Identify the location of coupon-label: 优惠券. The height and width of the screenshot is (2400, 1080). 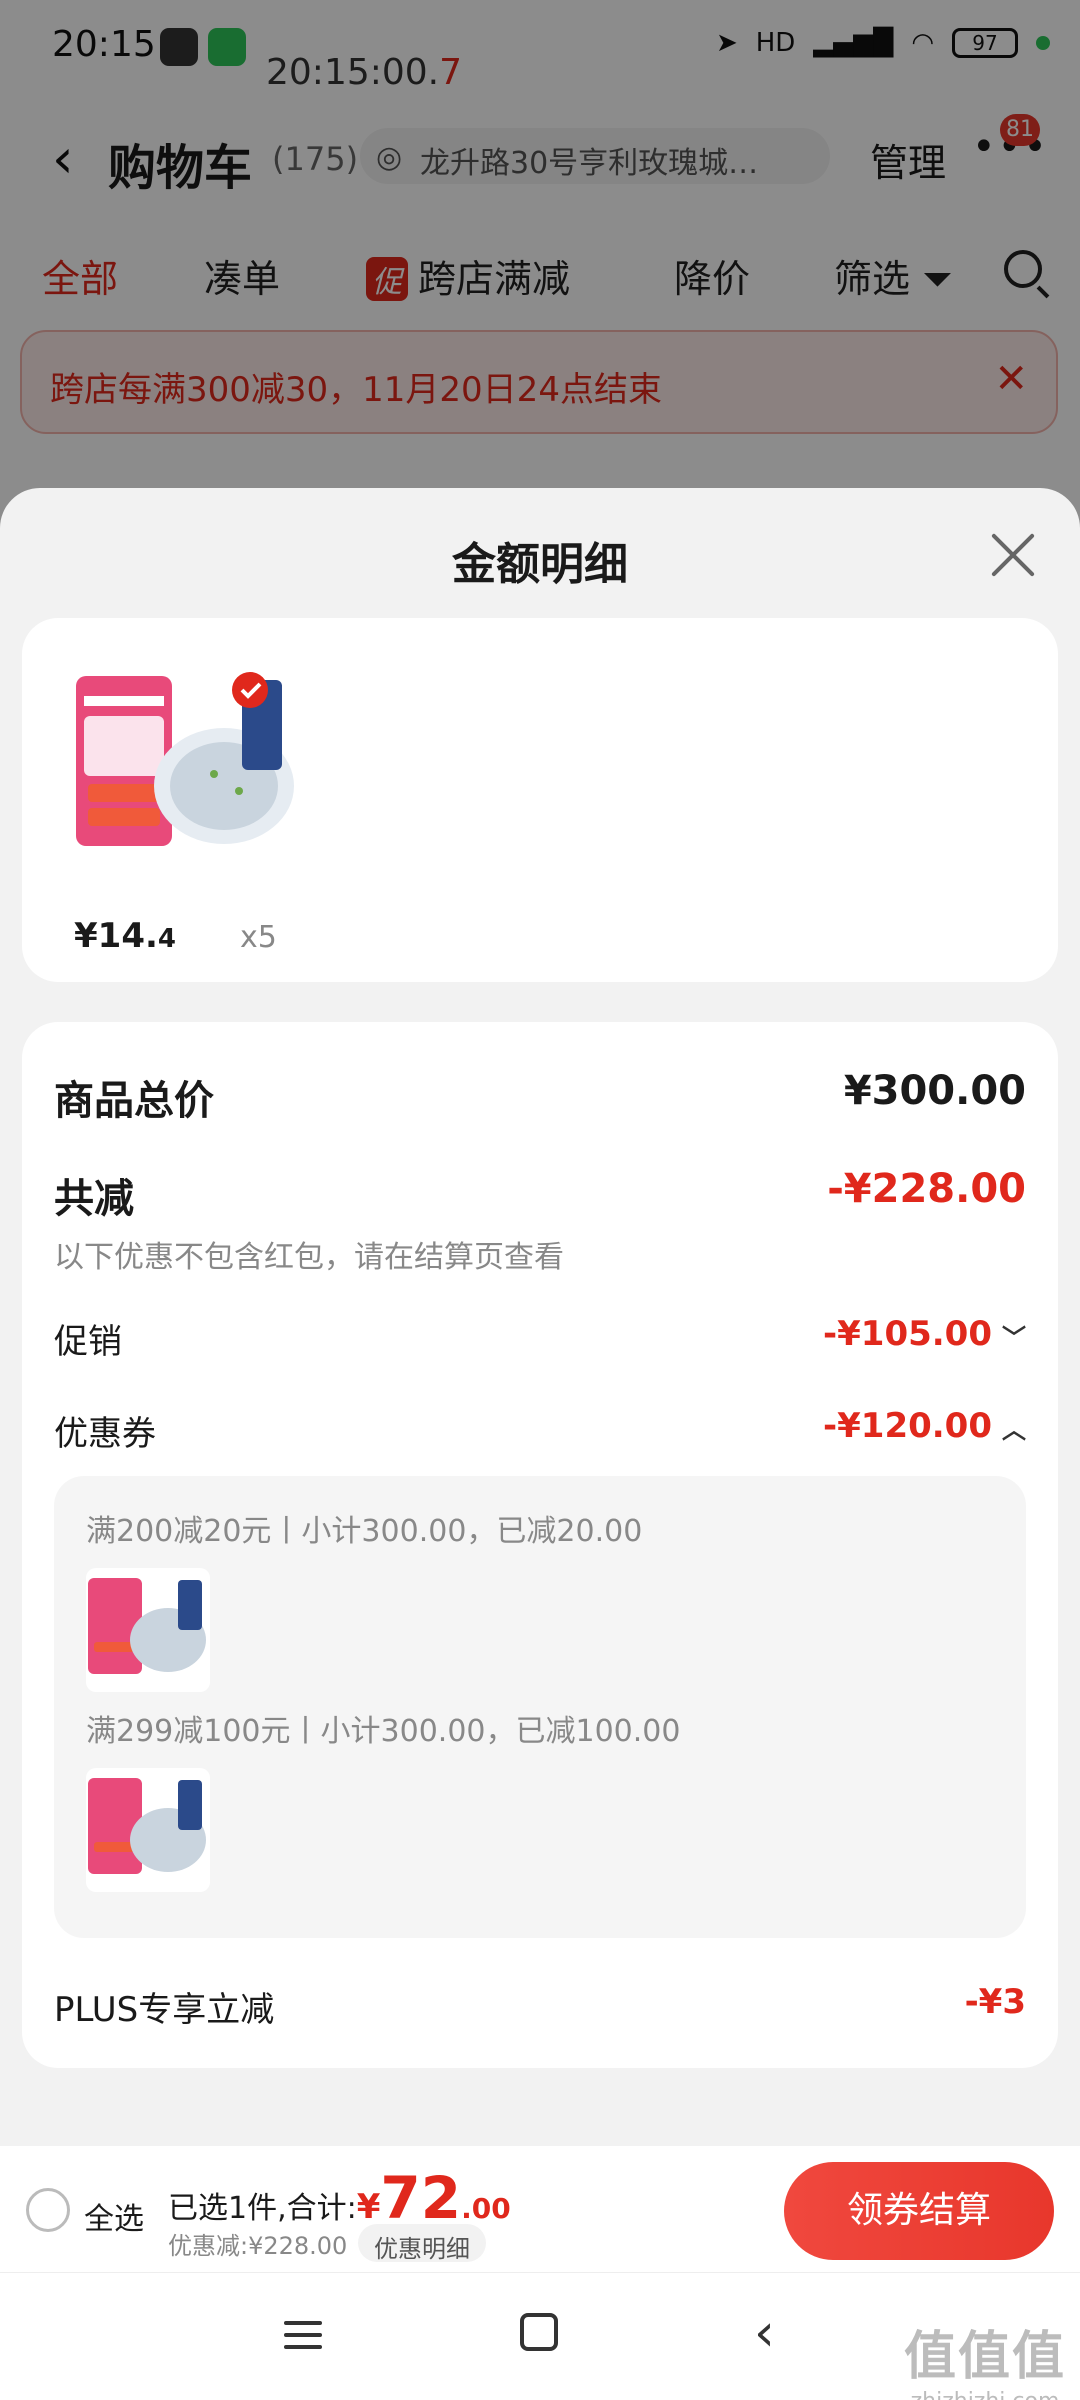
(105, 1434).